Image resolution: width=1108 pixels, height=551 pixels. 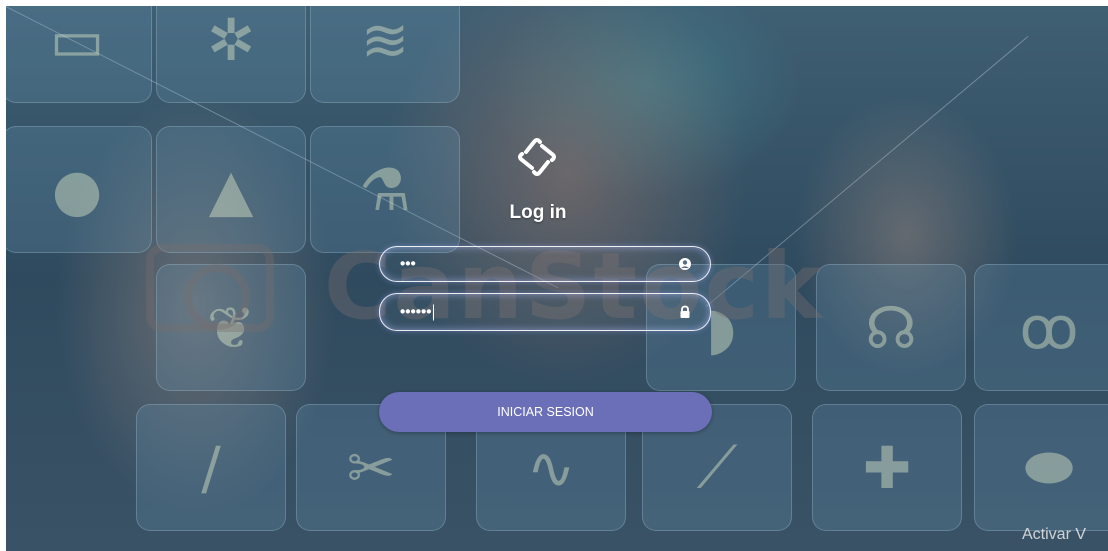 What do you see at coordinates (433, 312) in the screenshot?
I see `text-caret` at bounding box center [433, 312].